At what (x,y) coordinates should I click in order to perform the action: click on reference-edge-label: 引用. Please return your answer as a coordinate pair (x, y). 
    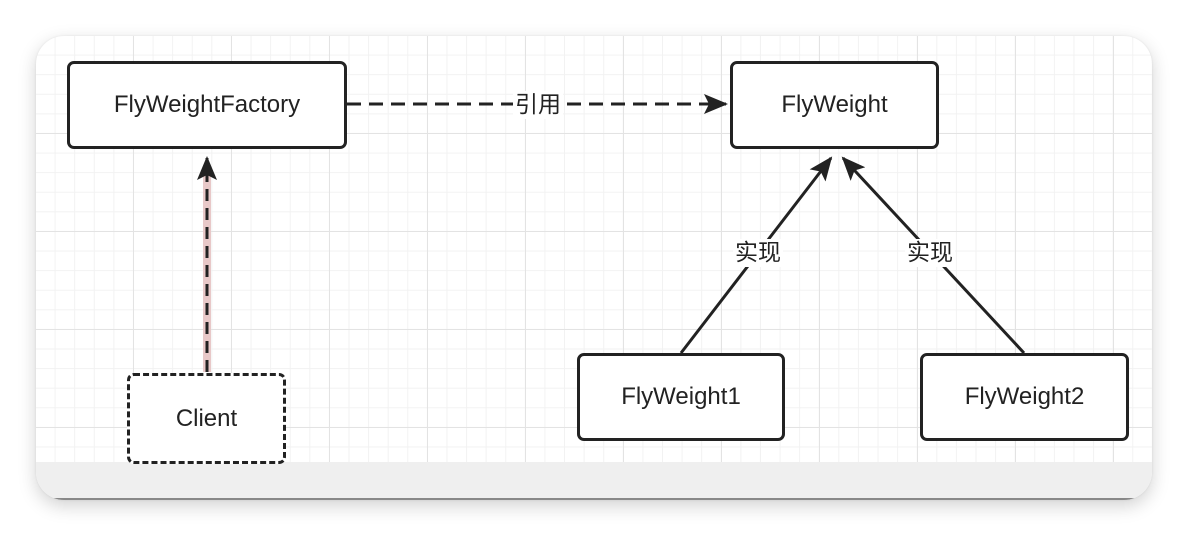
    Looking at the image, I should click on (538, 105).